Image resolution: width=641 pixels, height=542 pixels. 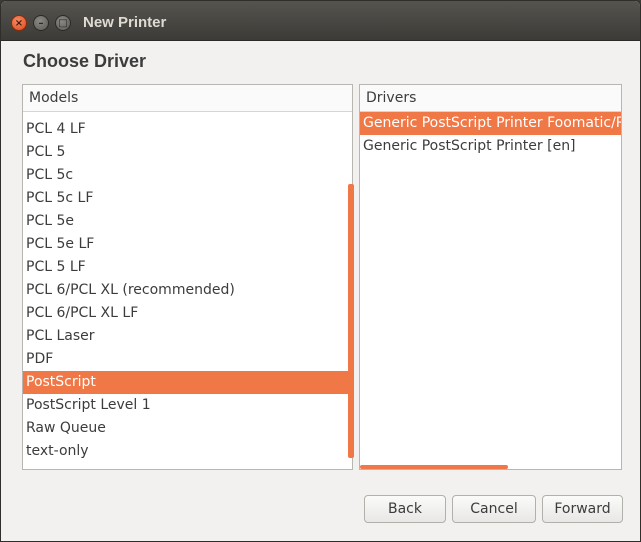 What do you see at coordinates (351, 321) in the screenshot?
I see `models-scrollbar` at bounding box center [351, 321].